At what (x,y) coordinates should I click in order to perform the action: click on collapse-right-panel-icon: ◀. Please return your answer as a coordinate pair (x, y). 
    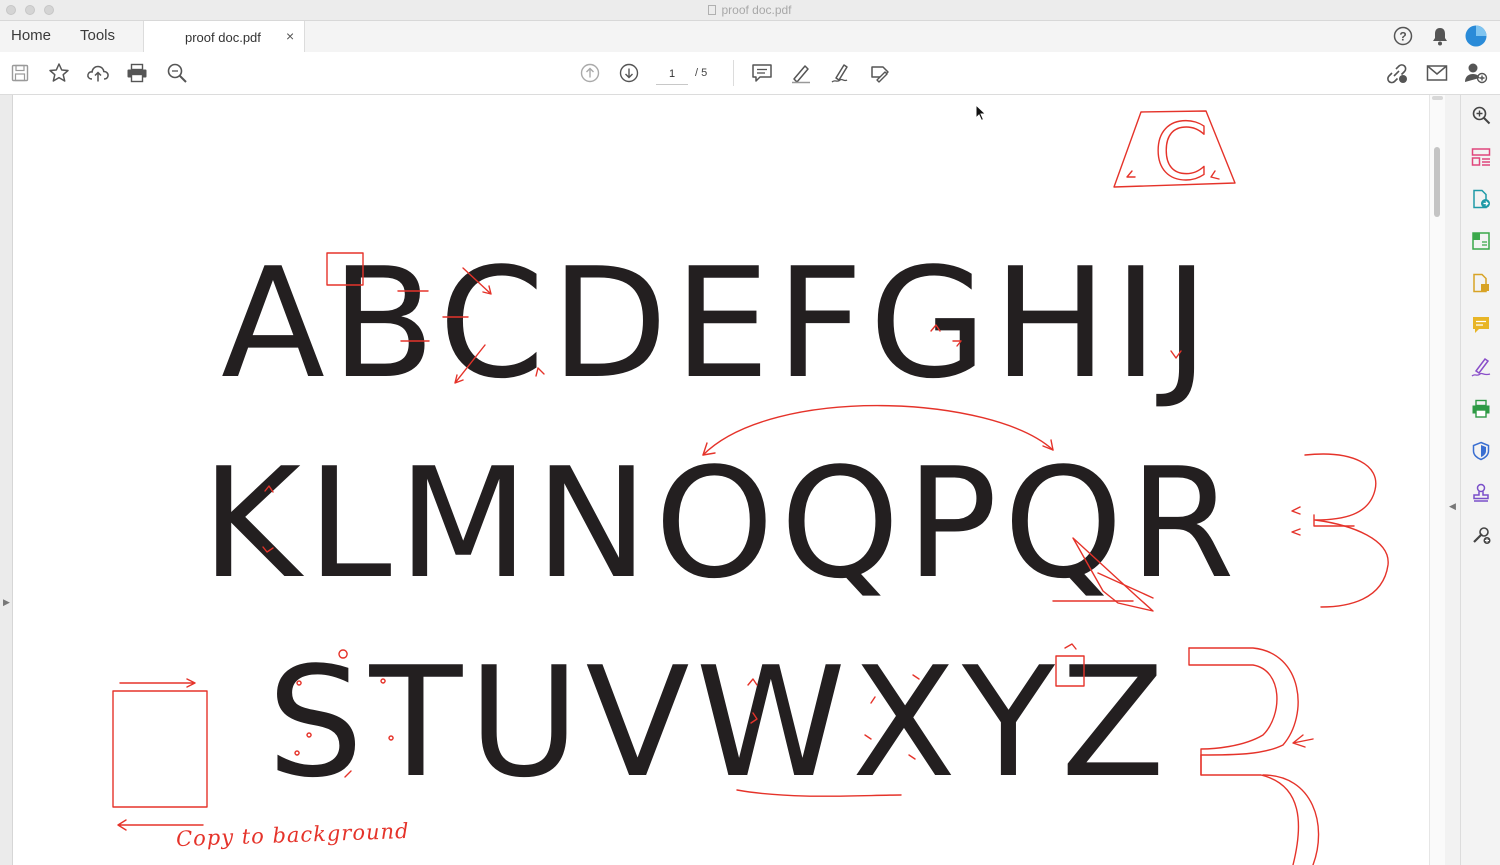
    Looking at the image, I should click on (1452, 506).